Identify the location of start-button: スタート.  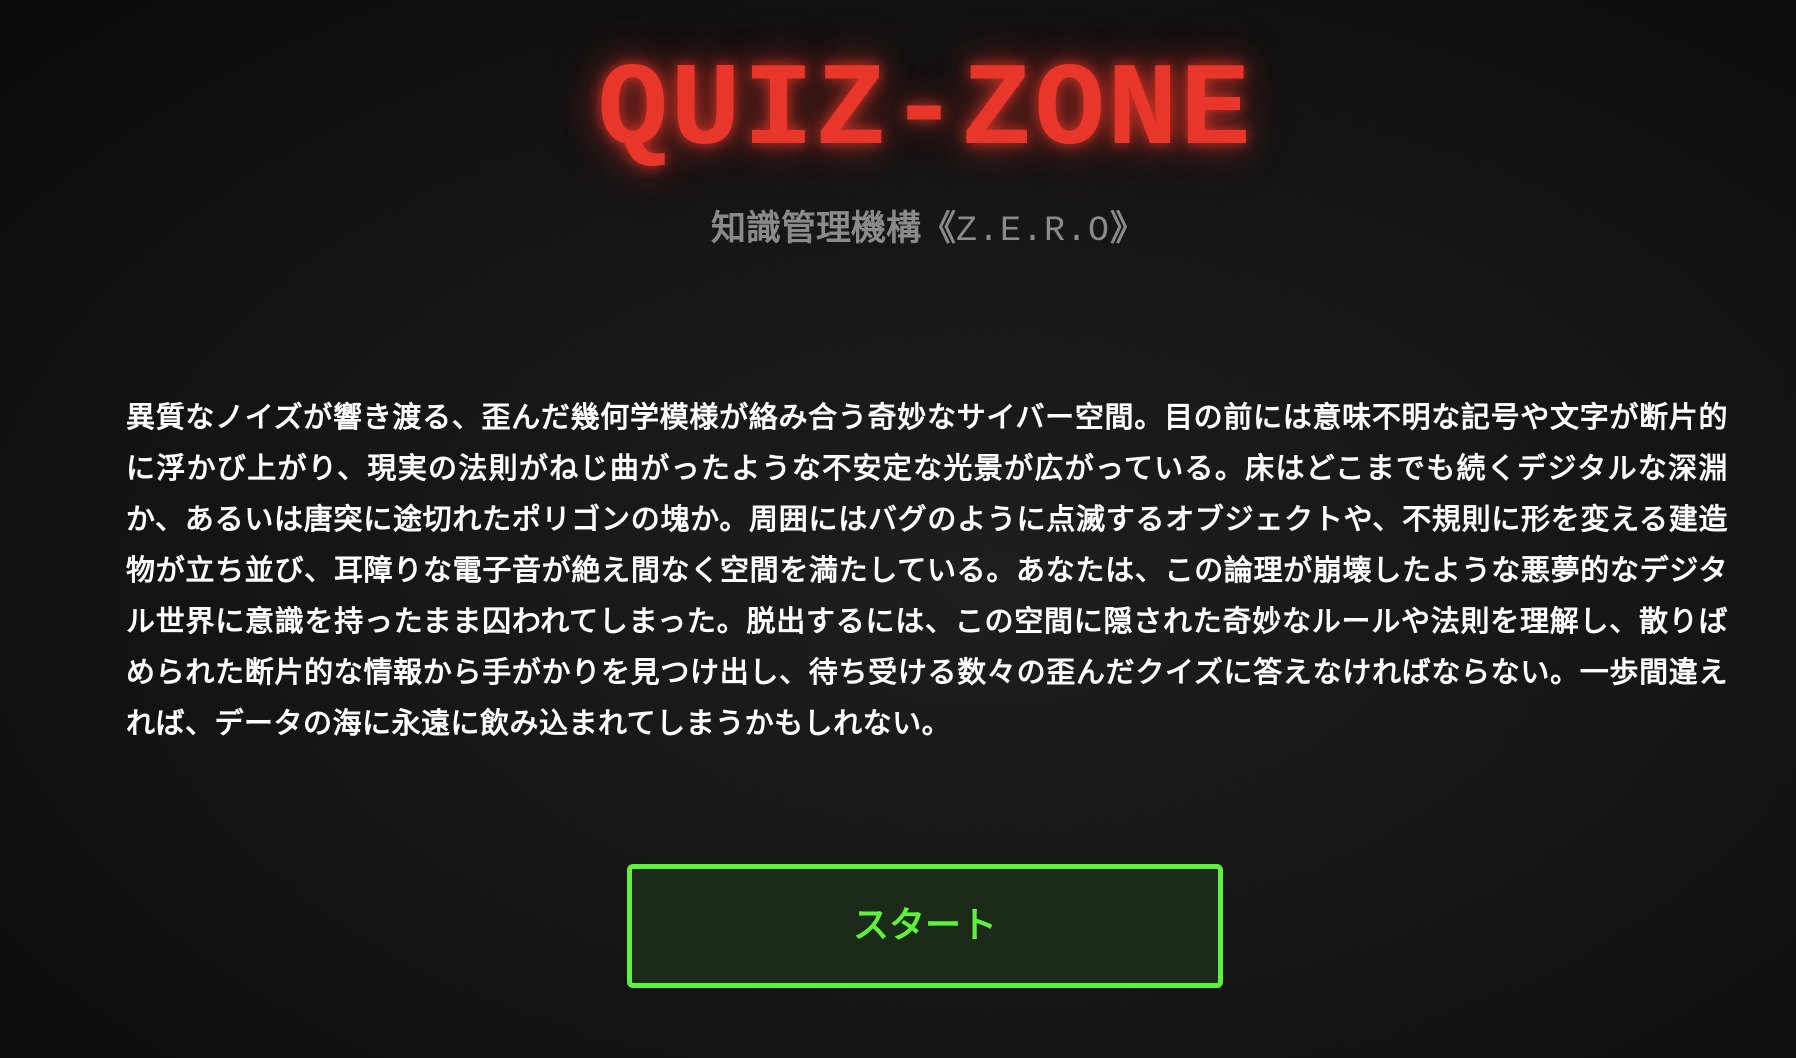
(925, 926).